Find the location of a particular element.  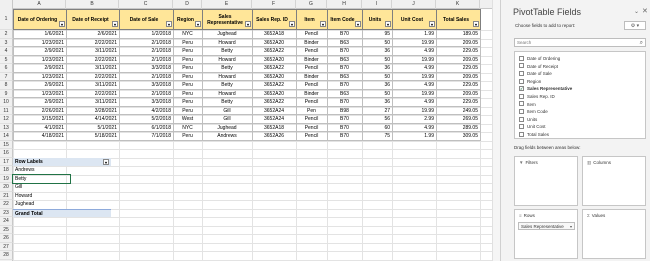

table-cell: 3/15/2021 is located at coordinates (40, 119).